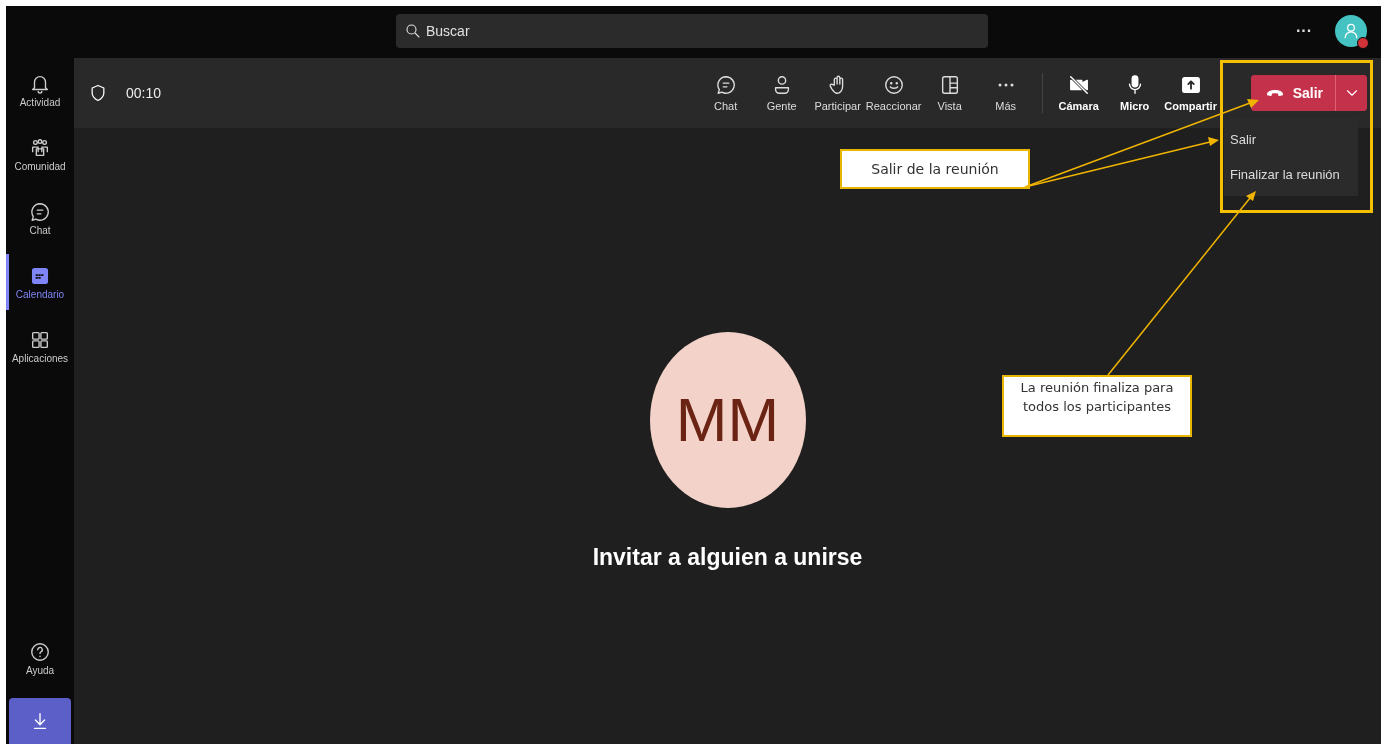 Image resolution: width=1387 pixels, height=744 pixels. Describe the element at coordinates (40, 282) in the screenshot. I see `sidebar-item: Calendario` at that location.